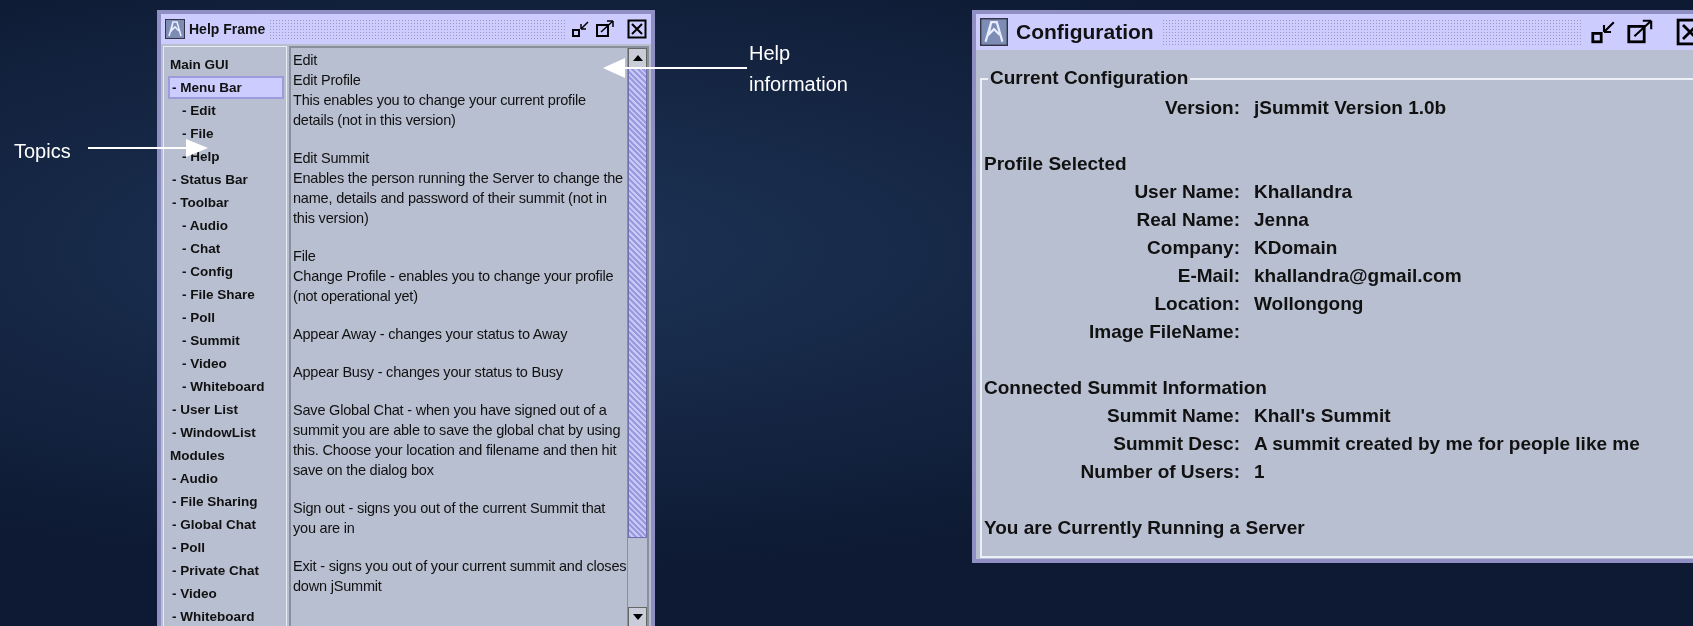 The image size is (1693, 626). Describe the element at coordinates (799, 69) in the screenshot. I see `annotation-label: Help information` at that location.